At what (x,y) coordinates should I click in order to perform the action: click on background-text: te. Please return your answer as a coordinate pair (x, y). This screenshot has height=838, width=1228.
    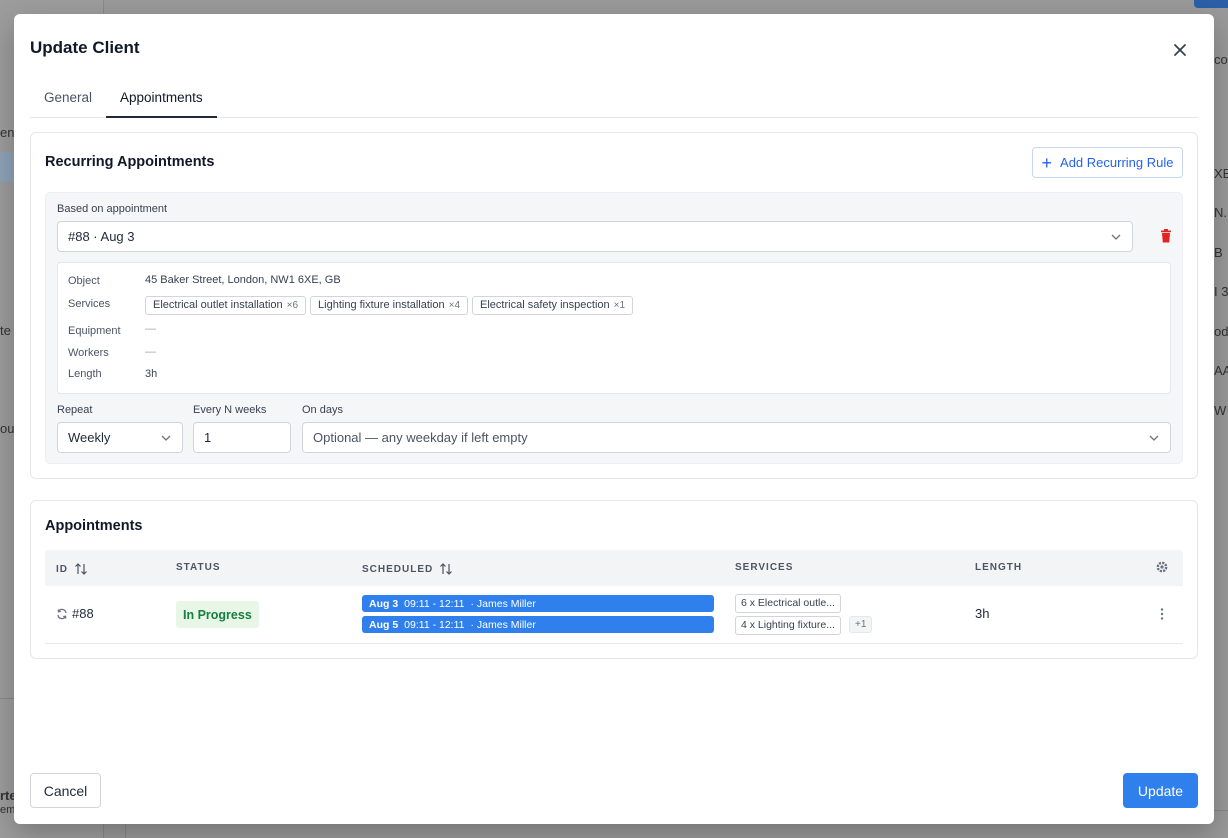
    Looking at the image, I should click on (5, 330).